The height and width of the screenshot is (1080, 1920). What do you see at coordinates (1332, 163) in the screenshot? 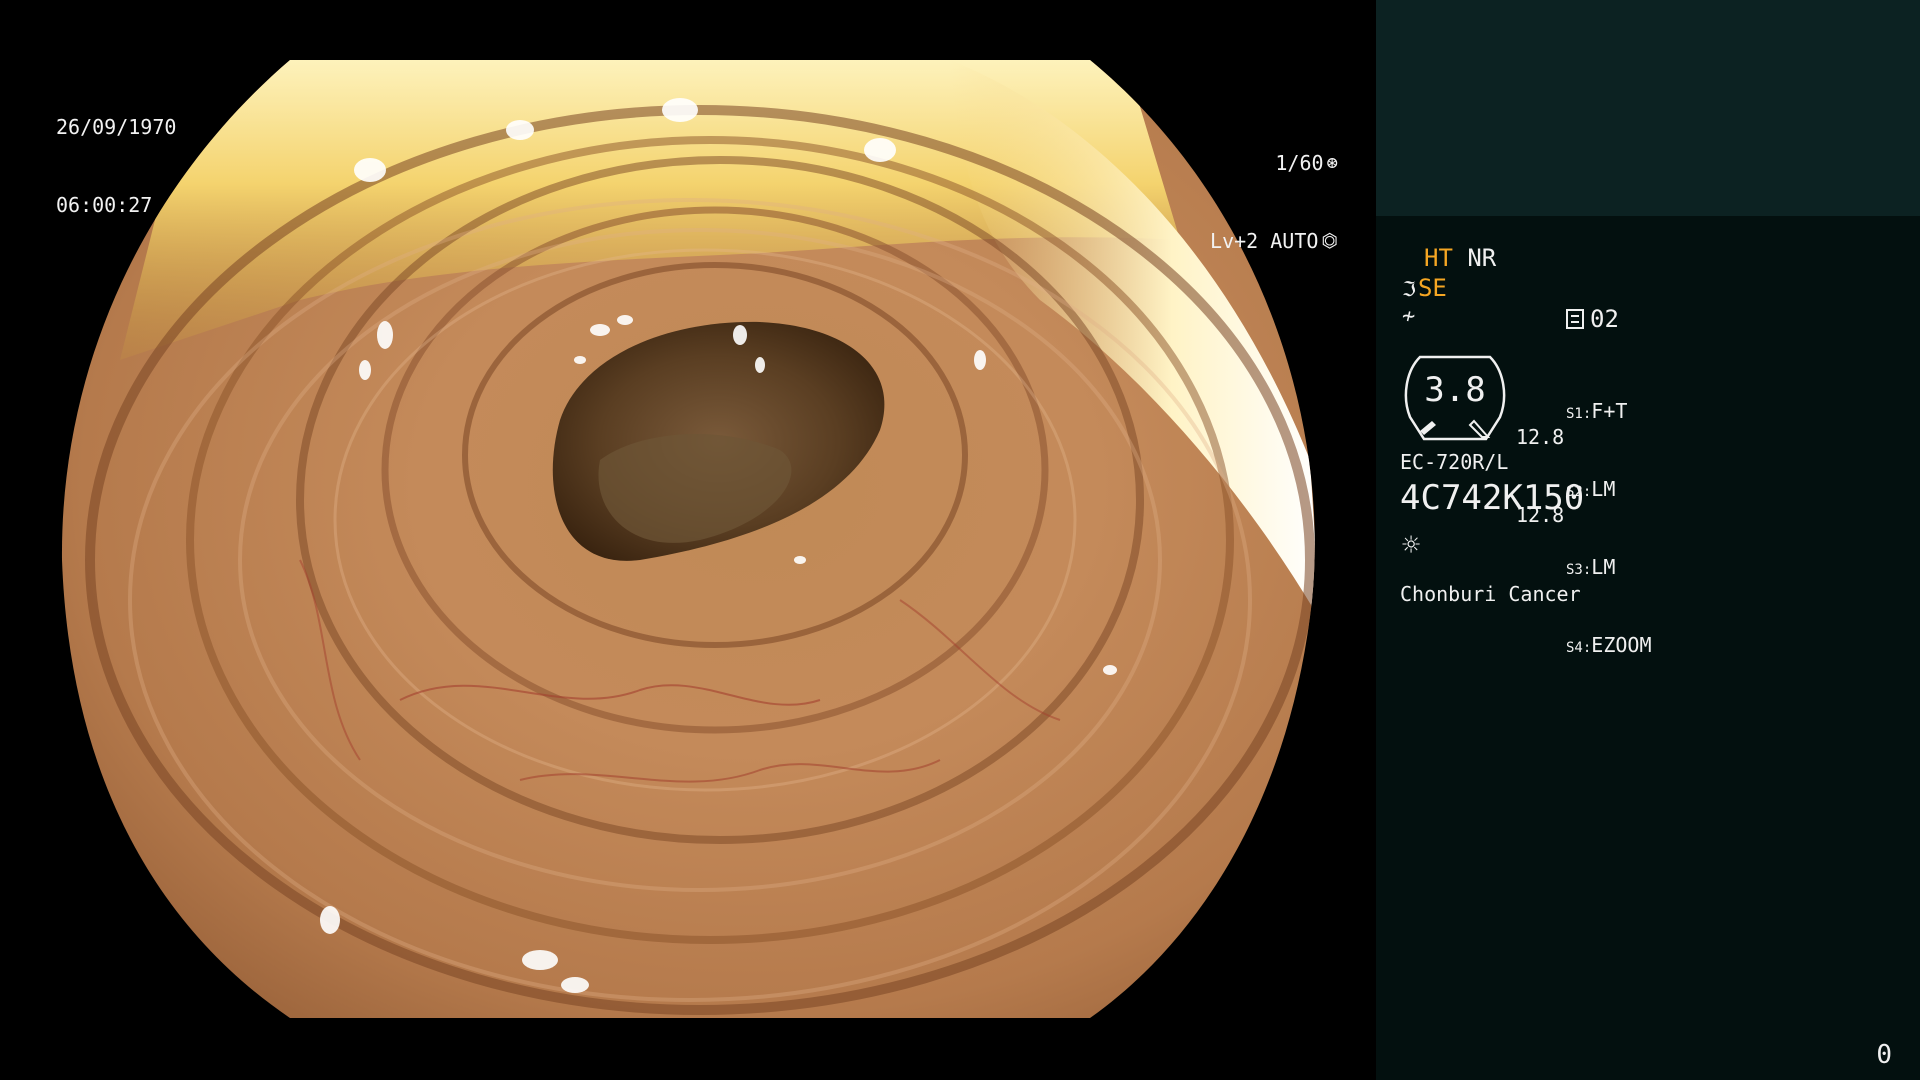
I see `aperture-icon: ⊛` at bounding box center [1332, 163].